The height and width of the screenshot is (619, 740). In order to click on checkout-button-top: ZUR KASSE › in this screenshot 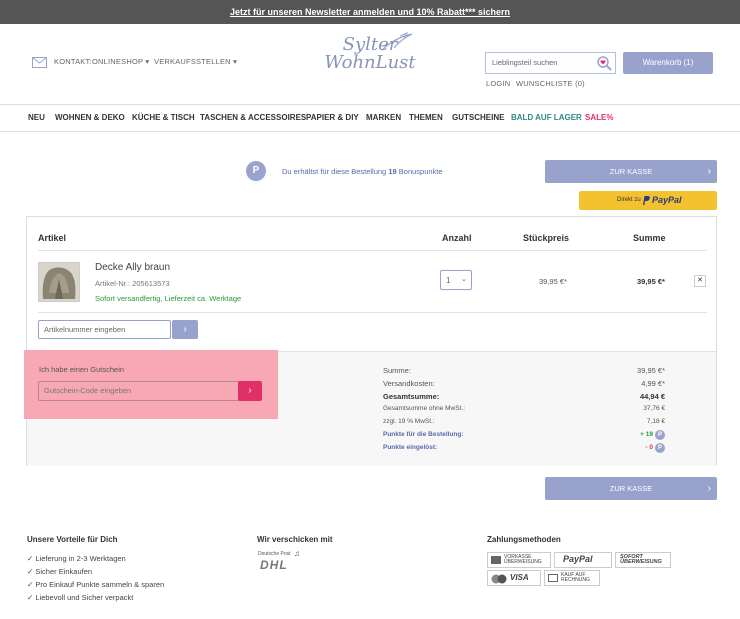, I will do `click(631, 171)`.